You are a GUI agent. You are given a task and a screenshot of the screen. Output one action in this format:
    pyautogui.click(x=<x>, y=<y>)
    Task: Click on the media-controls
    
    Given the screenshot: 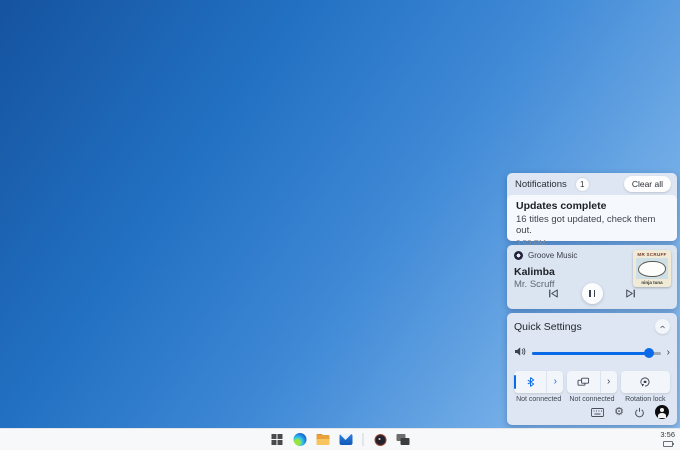 What is the action you would take?
    pyautogui.click(x=592, y=293)
    